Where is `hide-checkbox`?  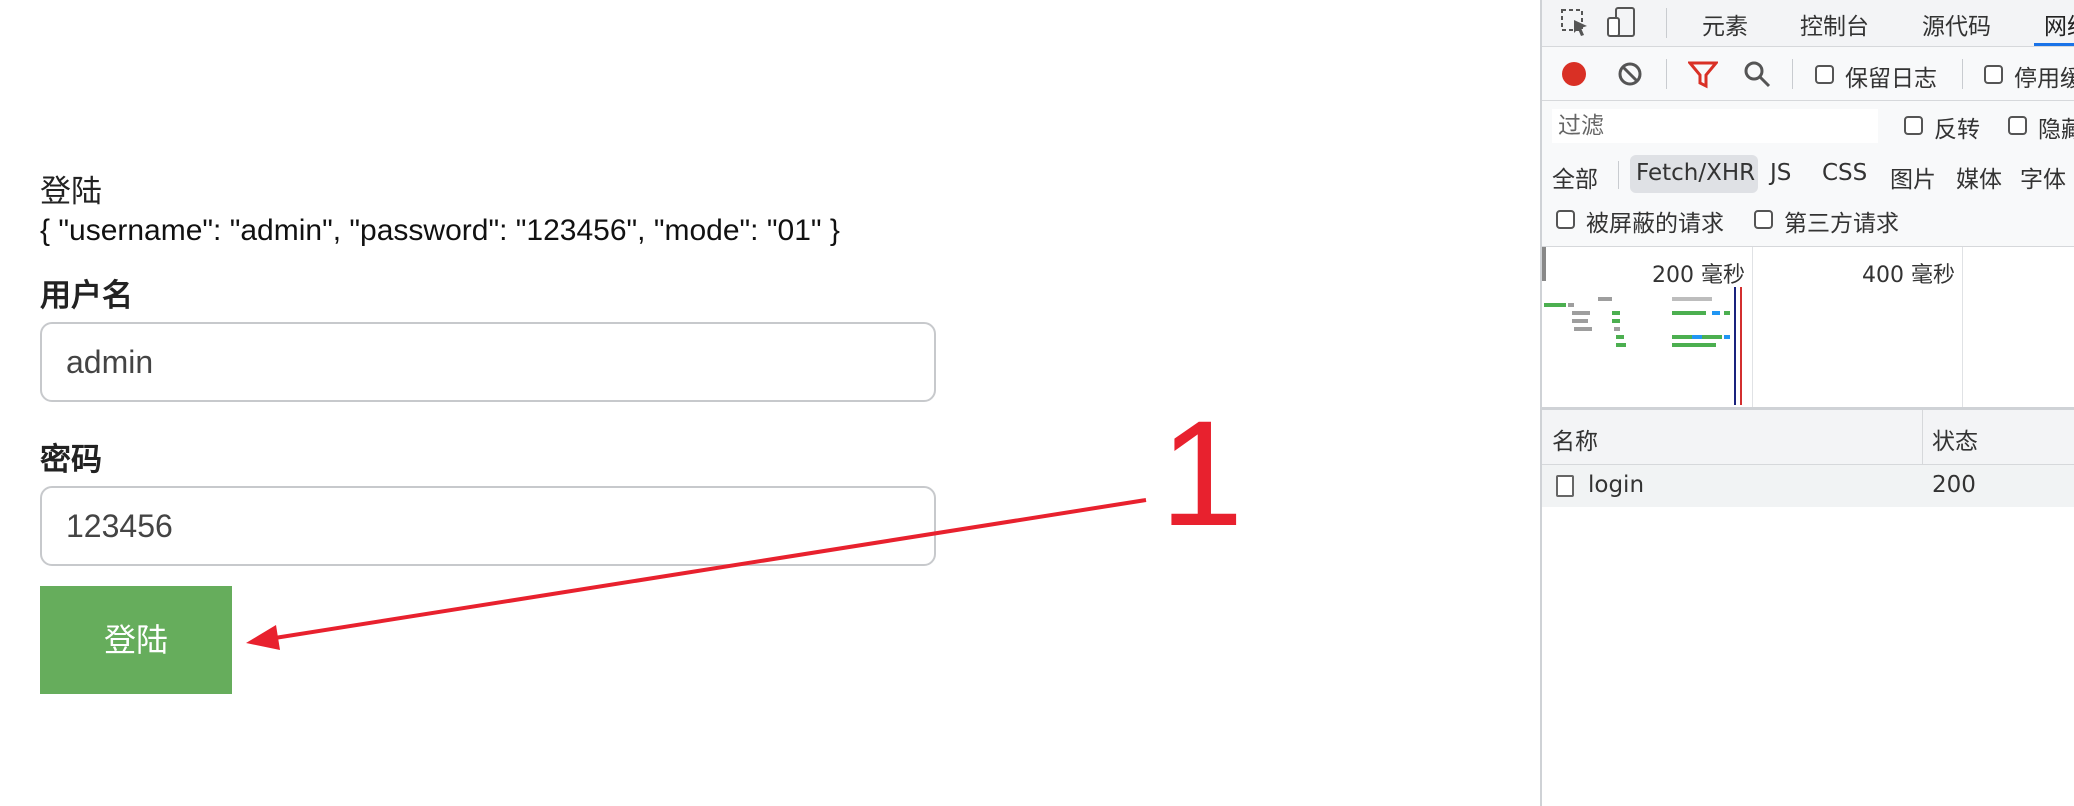
hide-checkbox is located at coordinates (2017, 125).